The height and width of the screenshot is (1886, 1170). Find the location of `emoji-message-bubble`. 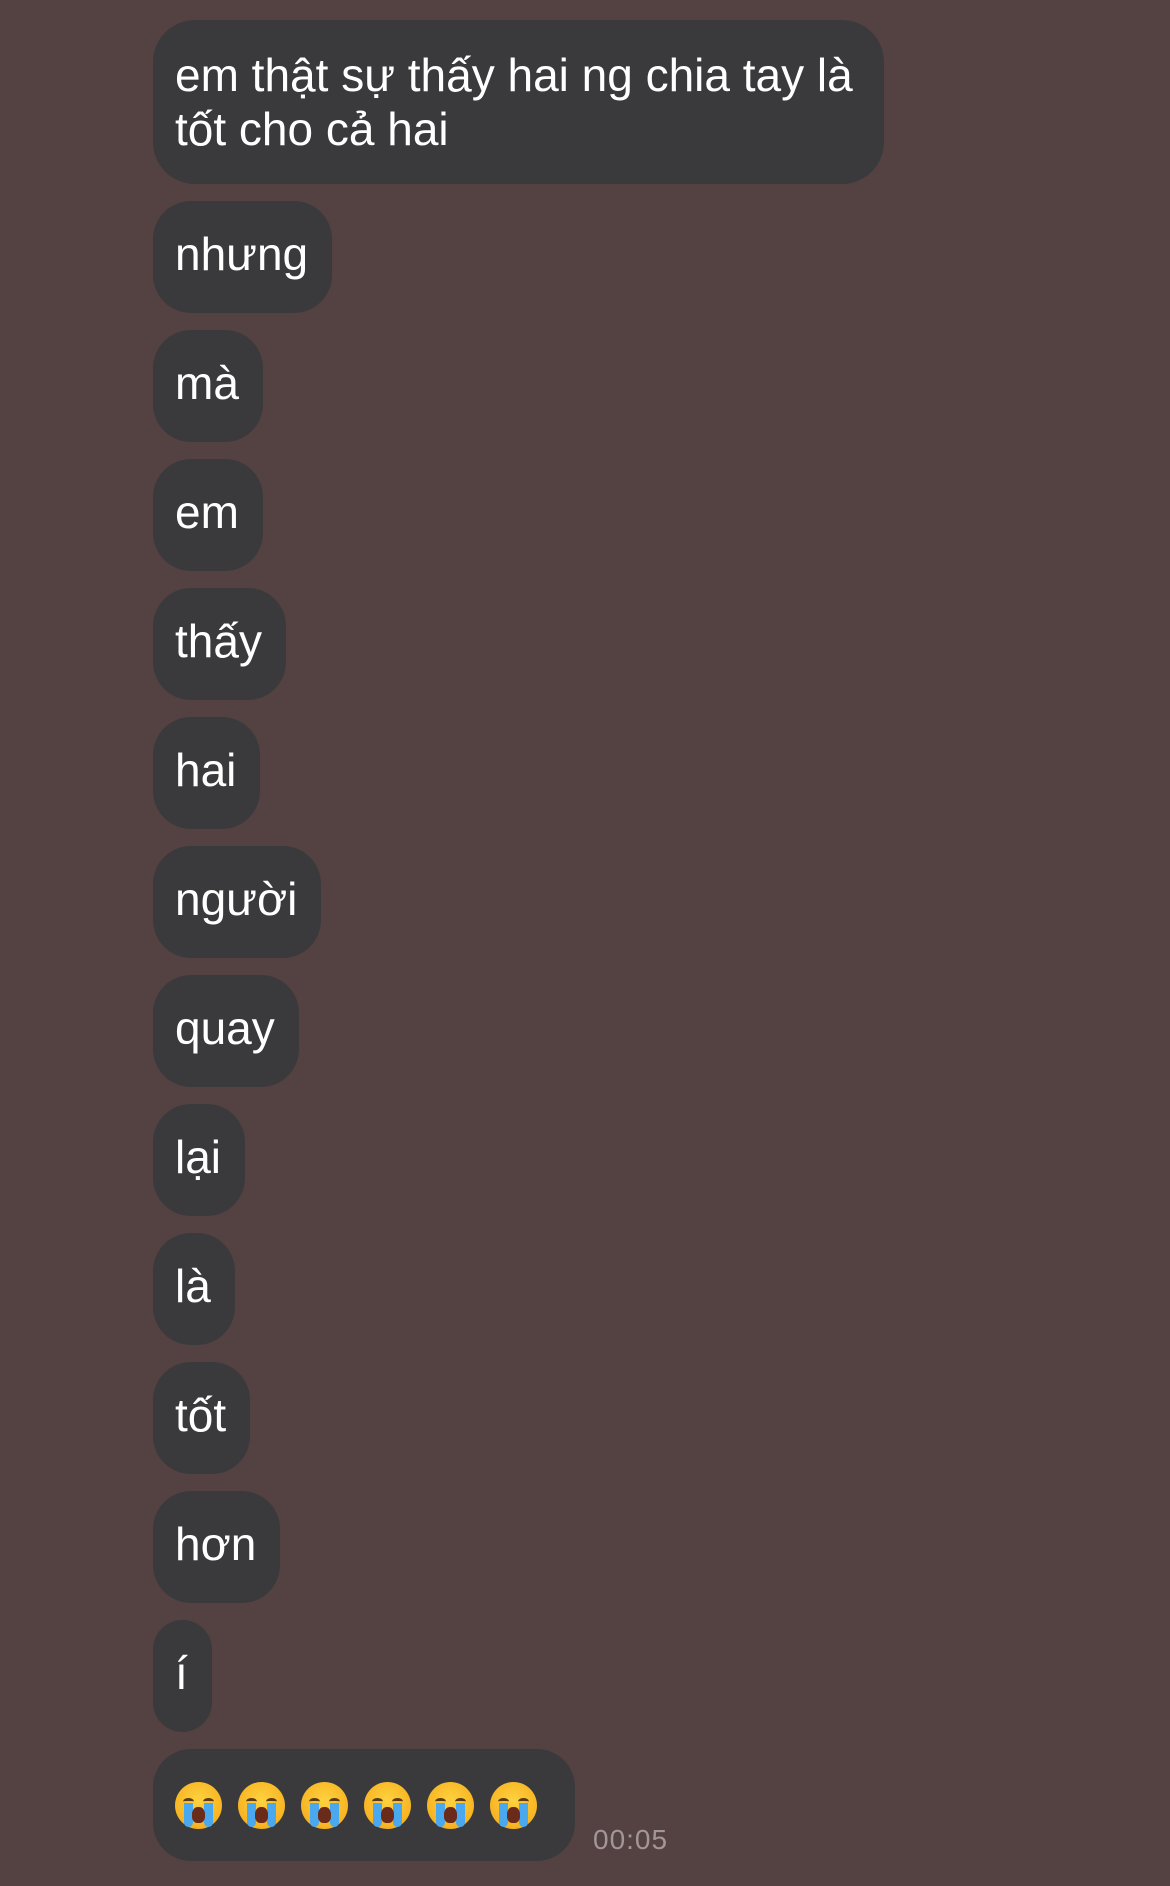

emoji-message-bubble is located at coordinates (364, 1805).